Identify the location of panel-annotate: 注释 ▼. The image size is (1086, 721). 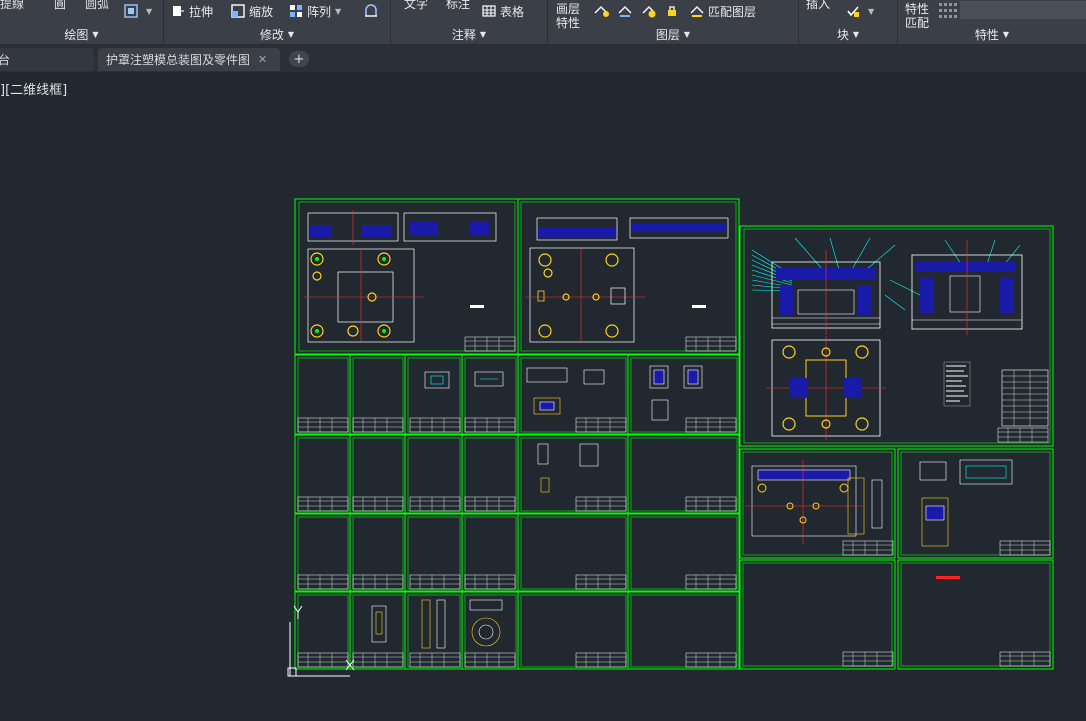
(469, 34).